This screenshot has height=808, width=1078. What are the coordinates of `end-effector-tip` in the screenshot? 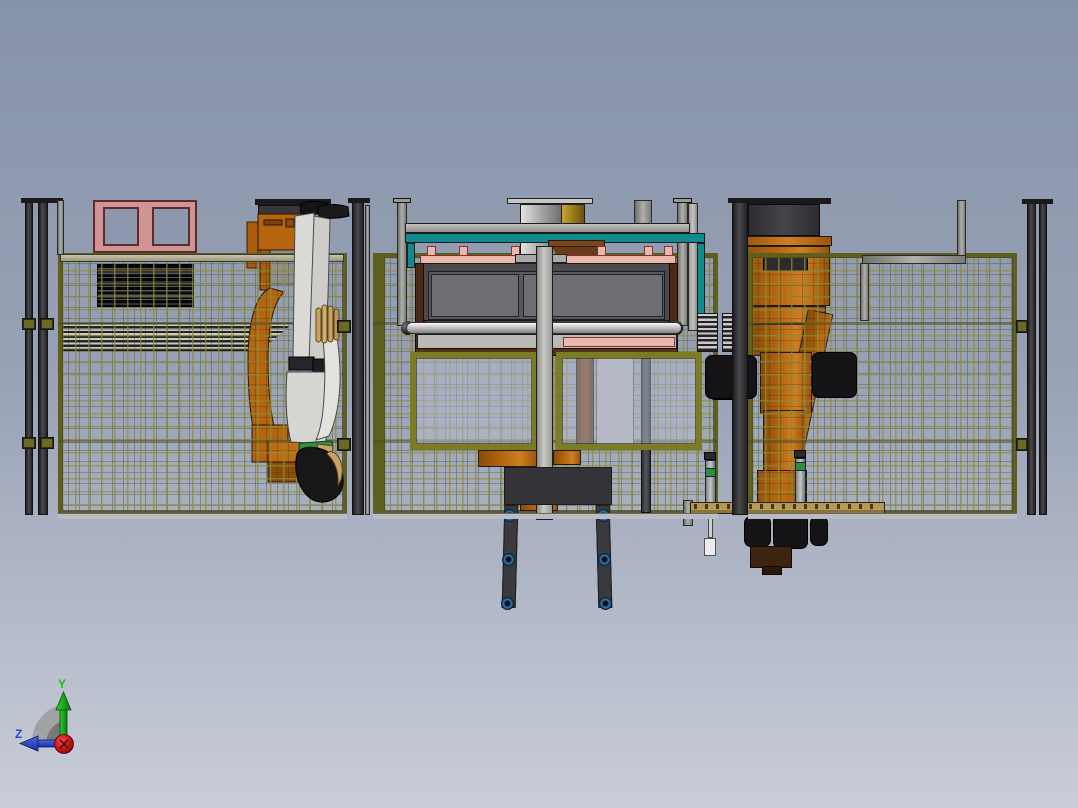 It's located at (772, 570).